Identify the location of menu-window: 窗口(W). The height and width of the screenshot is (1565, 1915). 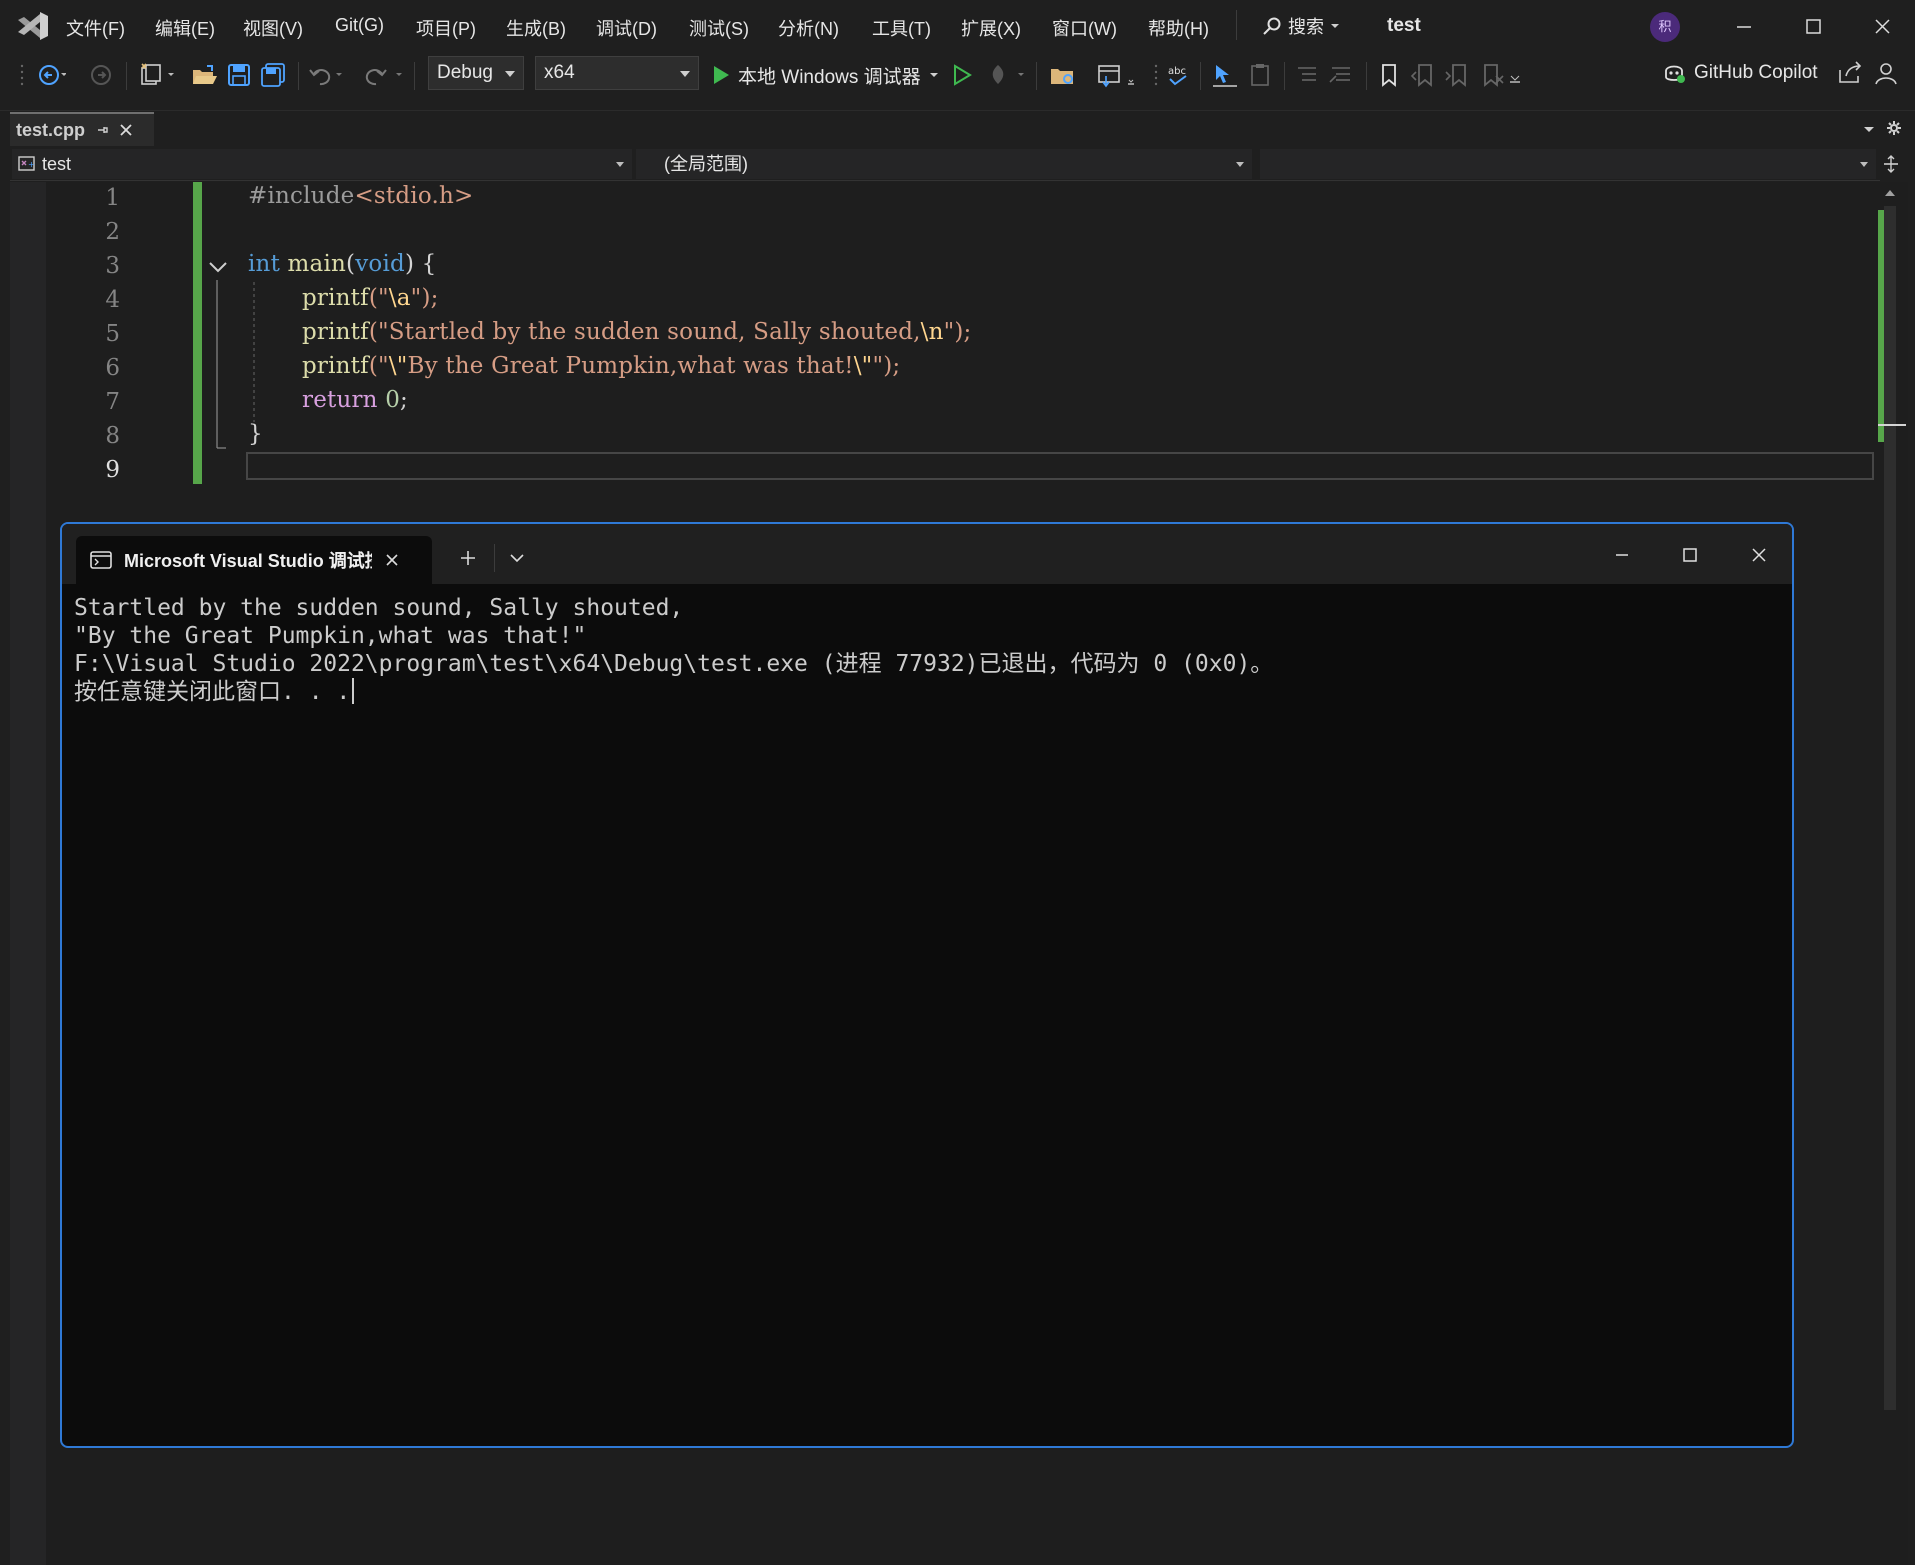
(1084, 28).